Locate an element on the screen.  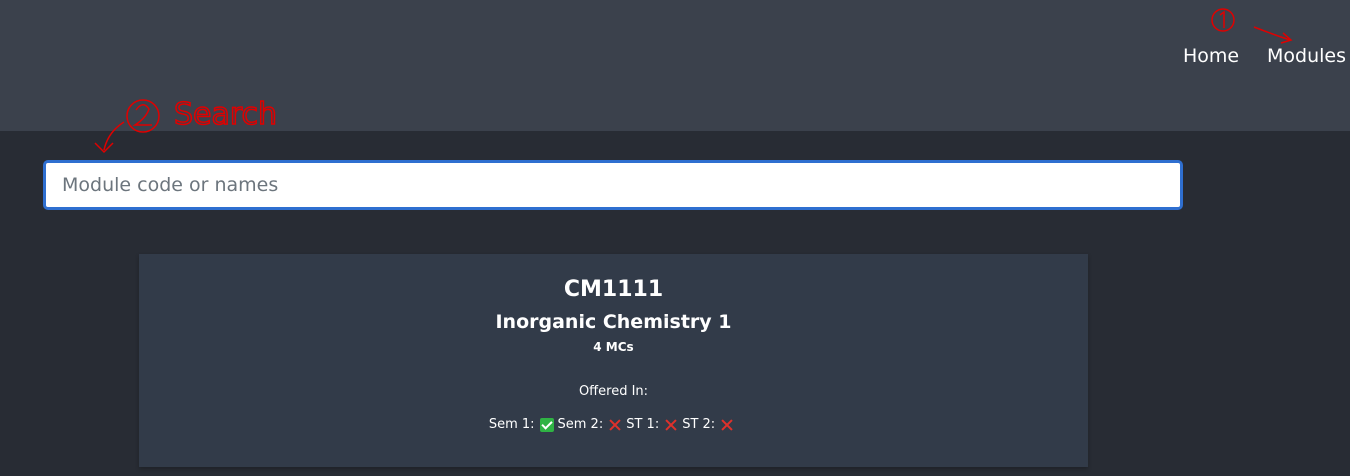
semester-availability: Sem 1: Sem 2: ST 1: ST 2: is located at coordinates (613, 424).